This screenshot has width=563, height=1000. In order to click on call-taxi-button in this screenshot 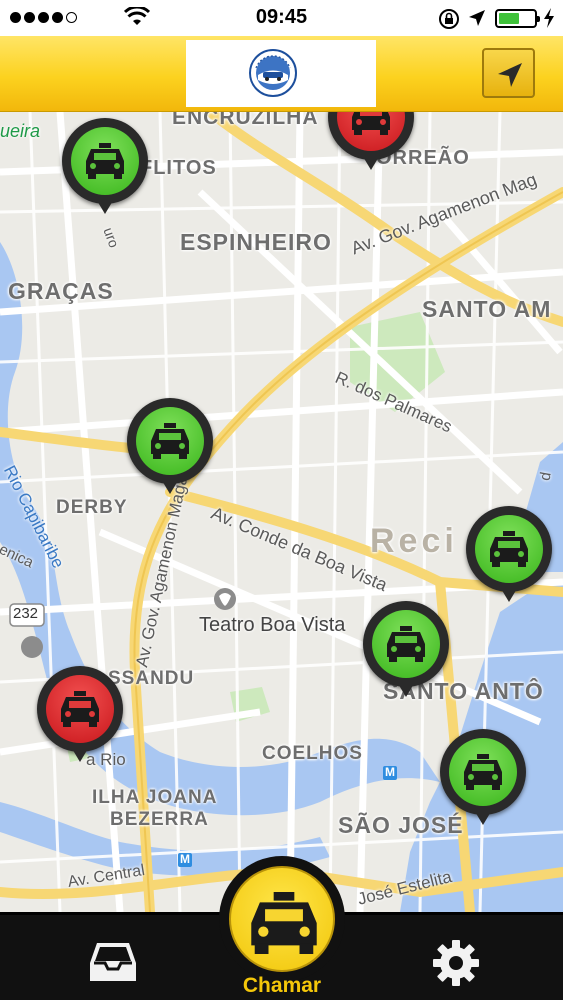, I will do `click(282, 919)`.